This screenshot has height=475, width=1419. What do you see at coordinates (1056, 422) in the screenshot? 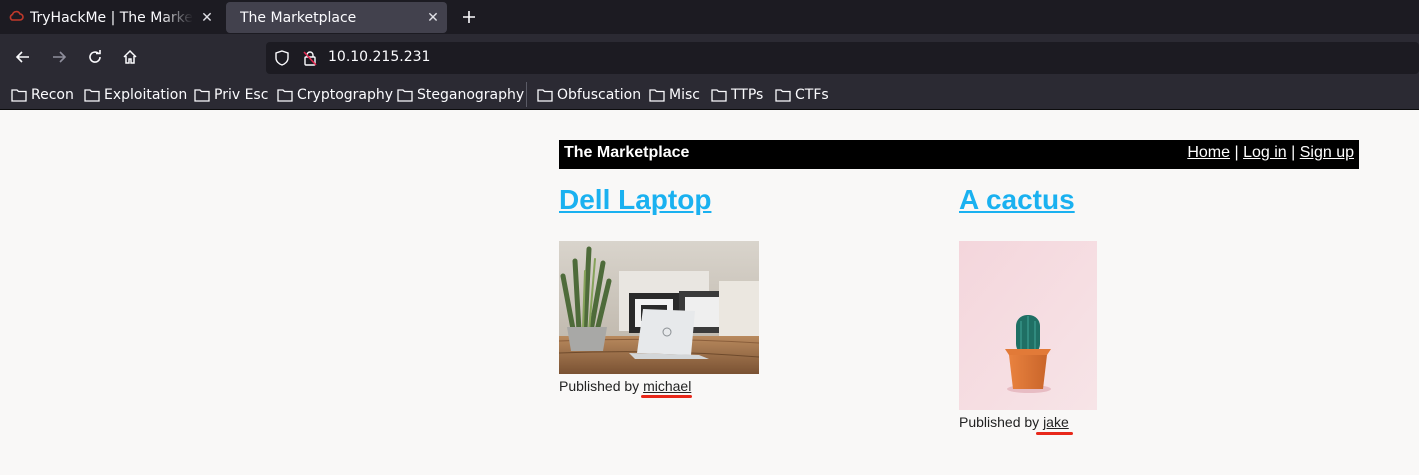
I see `author-link: jake` at bounding box center [1056, 422].